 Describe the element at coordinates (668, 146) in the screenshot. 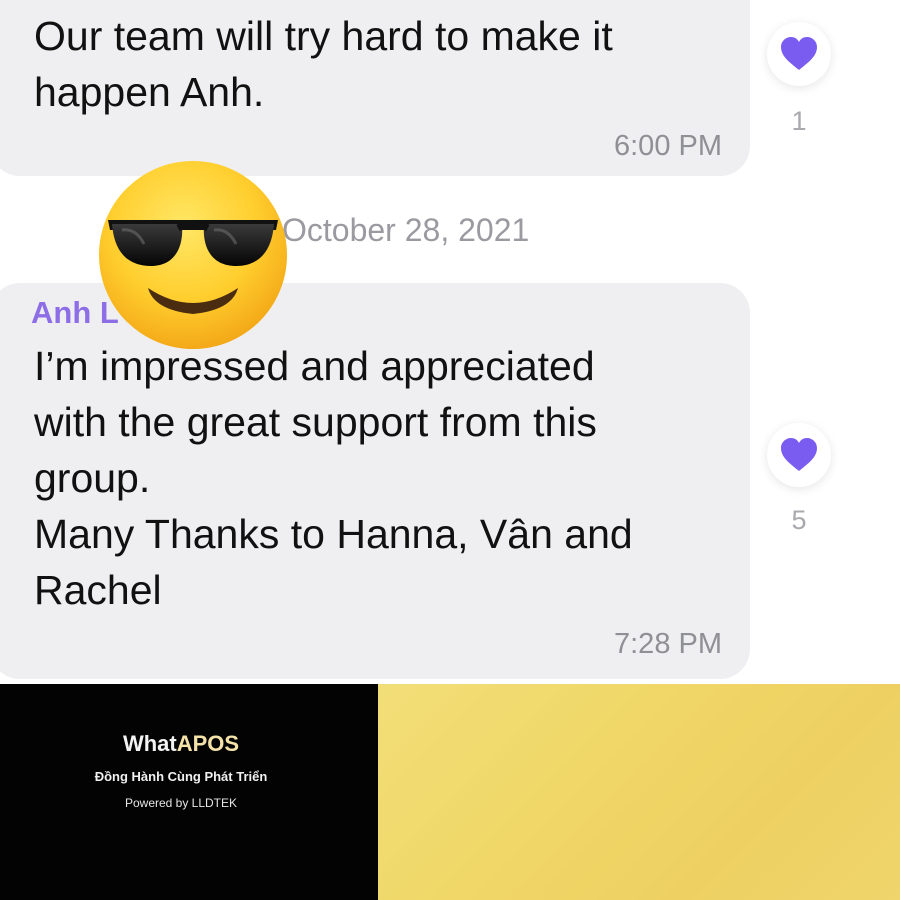

I see `message-time: 6:00 PM` at that location.